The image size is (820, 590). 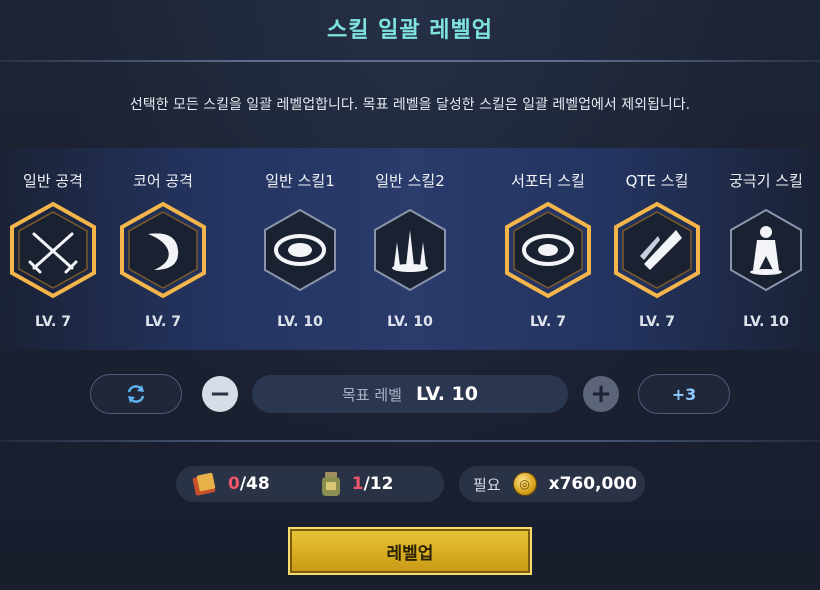 I want to click on skill-normal-skill1: 일반 스킬1 LV. 10, so click(x=300, y=255).